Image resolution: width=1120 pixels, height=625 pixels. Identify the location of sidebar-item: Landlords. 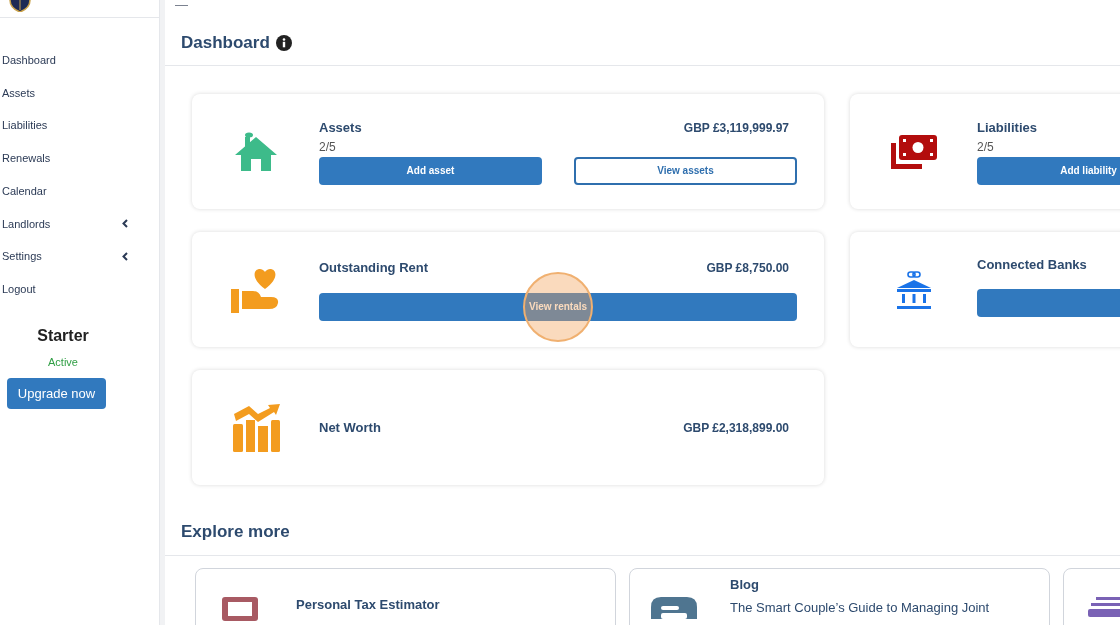
(64, 224).